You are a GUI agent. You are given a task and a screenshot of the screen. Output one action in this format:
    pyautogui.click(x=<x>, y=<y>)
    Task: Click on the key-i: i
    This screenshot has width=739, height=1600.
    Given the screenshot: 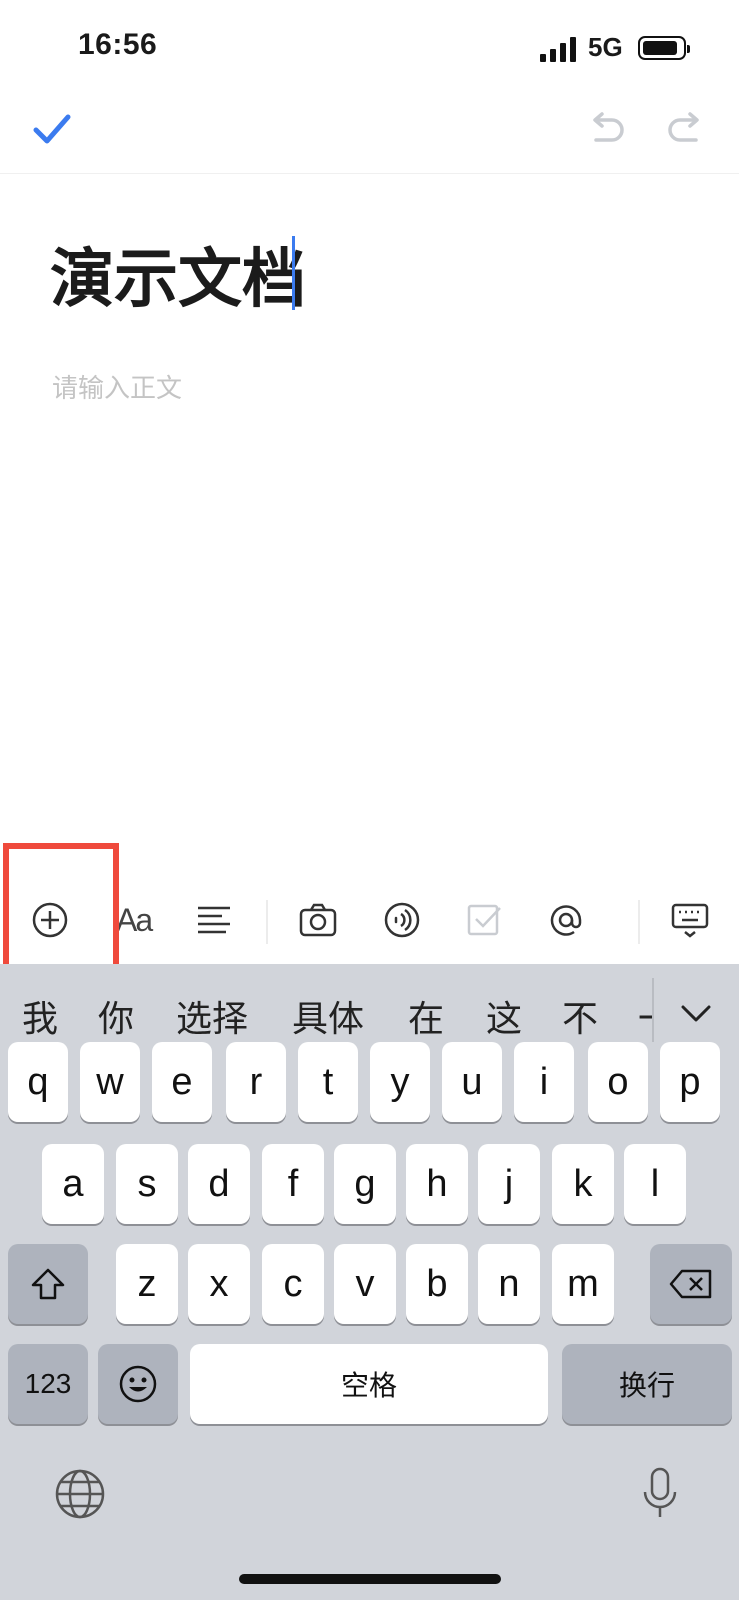 What is the action you would take?
    pyautogui.click(x=544, y=1082)
    